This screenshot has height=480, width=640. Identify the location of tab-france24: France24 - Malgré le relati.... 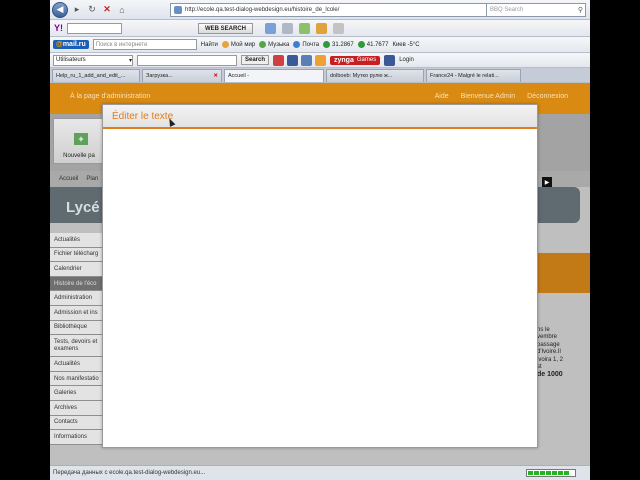
(473, 75).